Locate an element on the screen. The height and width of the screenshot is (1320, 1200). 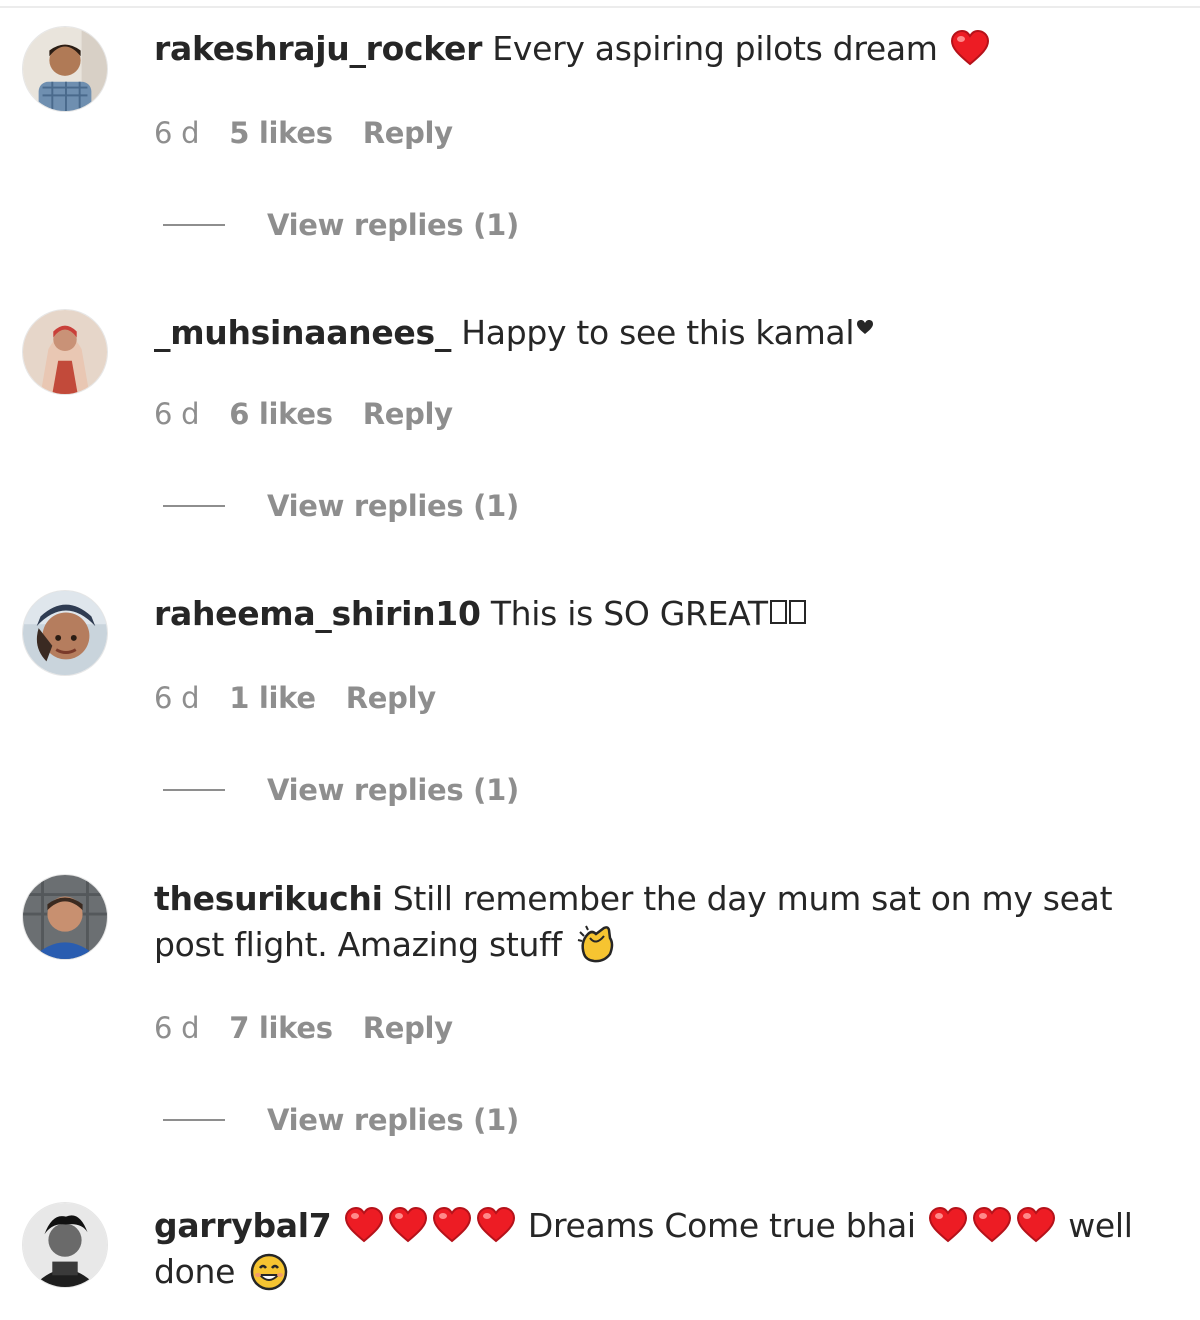
comment-body: raheema_shirin10 This is SO GREAT is located at coordinates (659, 614).